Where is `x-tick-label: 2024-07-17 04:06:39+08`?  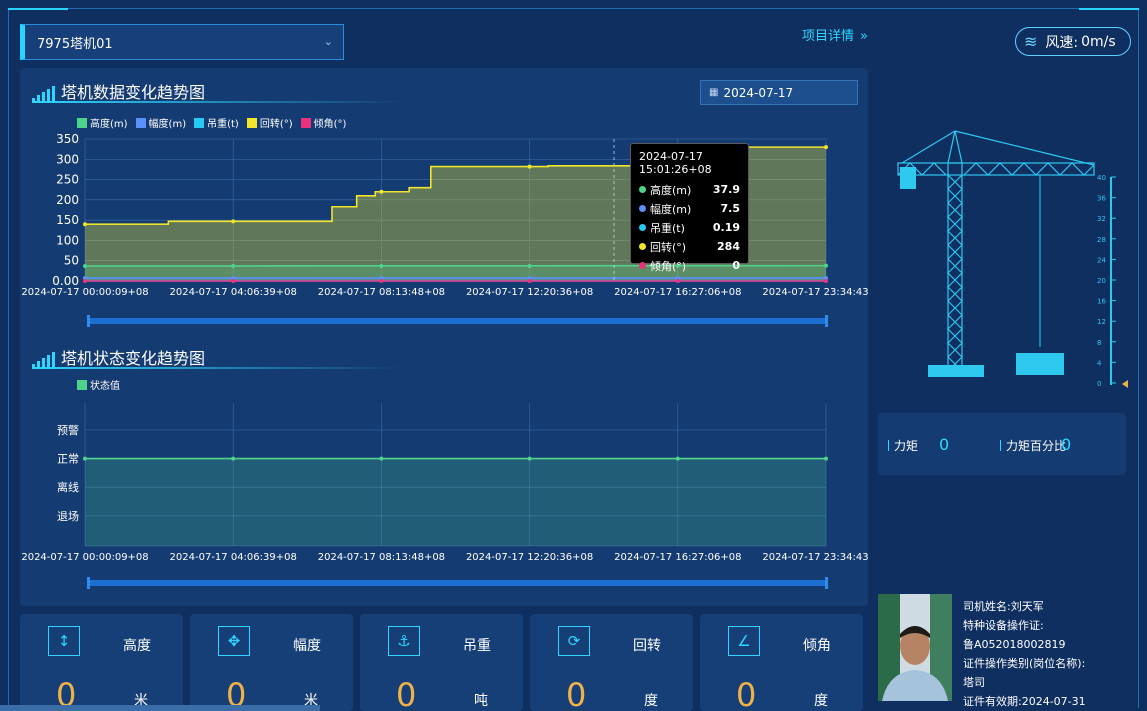
x-tick-label: 2024-07-17 04:06:39+08 is located at coordinates (233, 292).